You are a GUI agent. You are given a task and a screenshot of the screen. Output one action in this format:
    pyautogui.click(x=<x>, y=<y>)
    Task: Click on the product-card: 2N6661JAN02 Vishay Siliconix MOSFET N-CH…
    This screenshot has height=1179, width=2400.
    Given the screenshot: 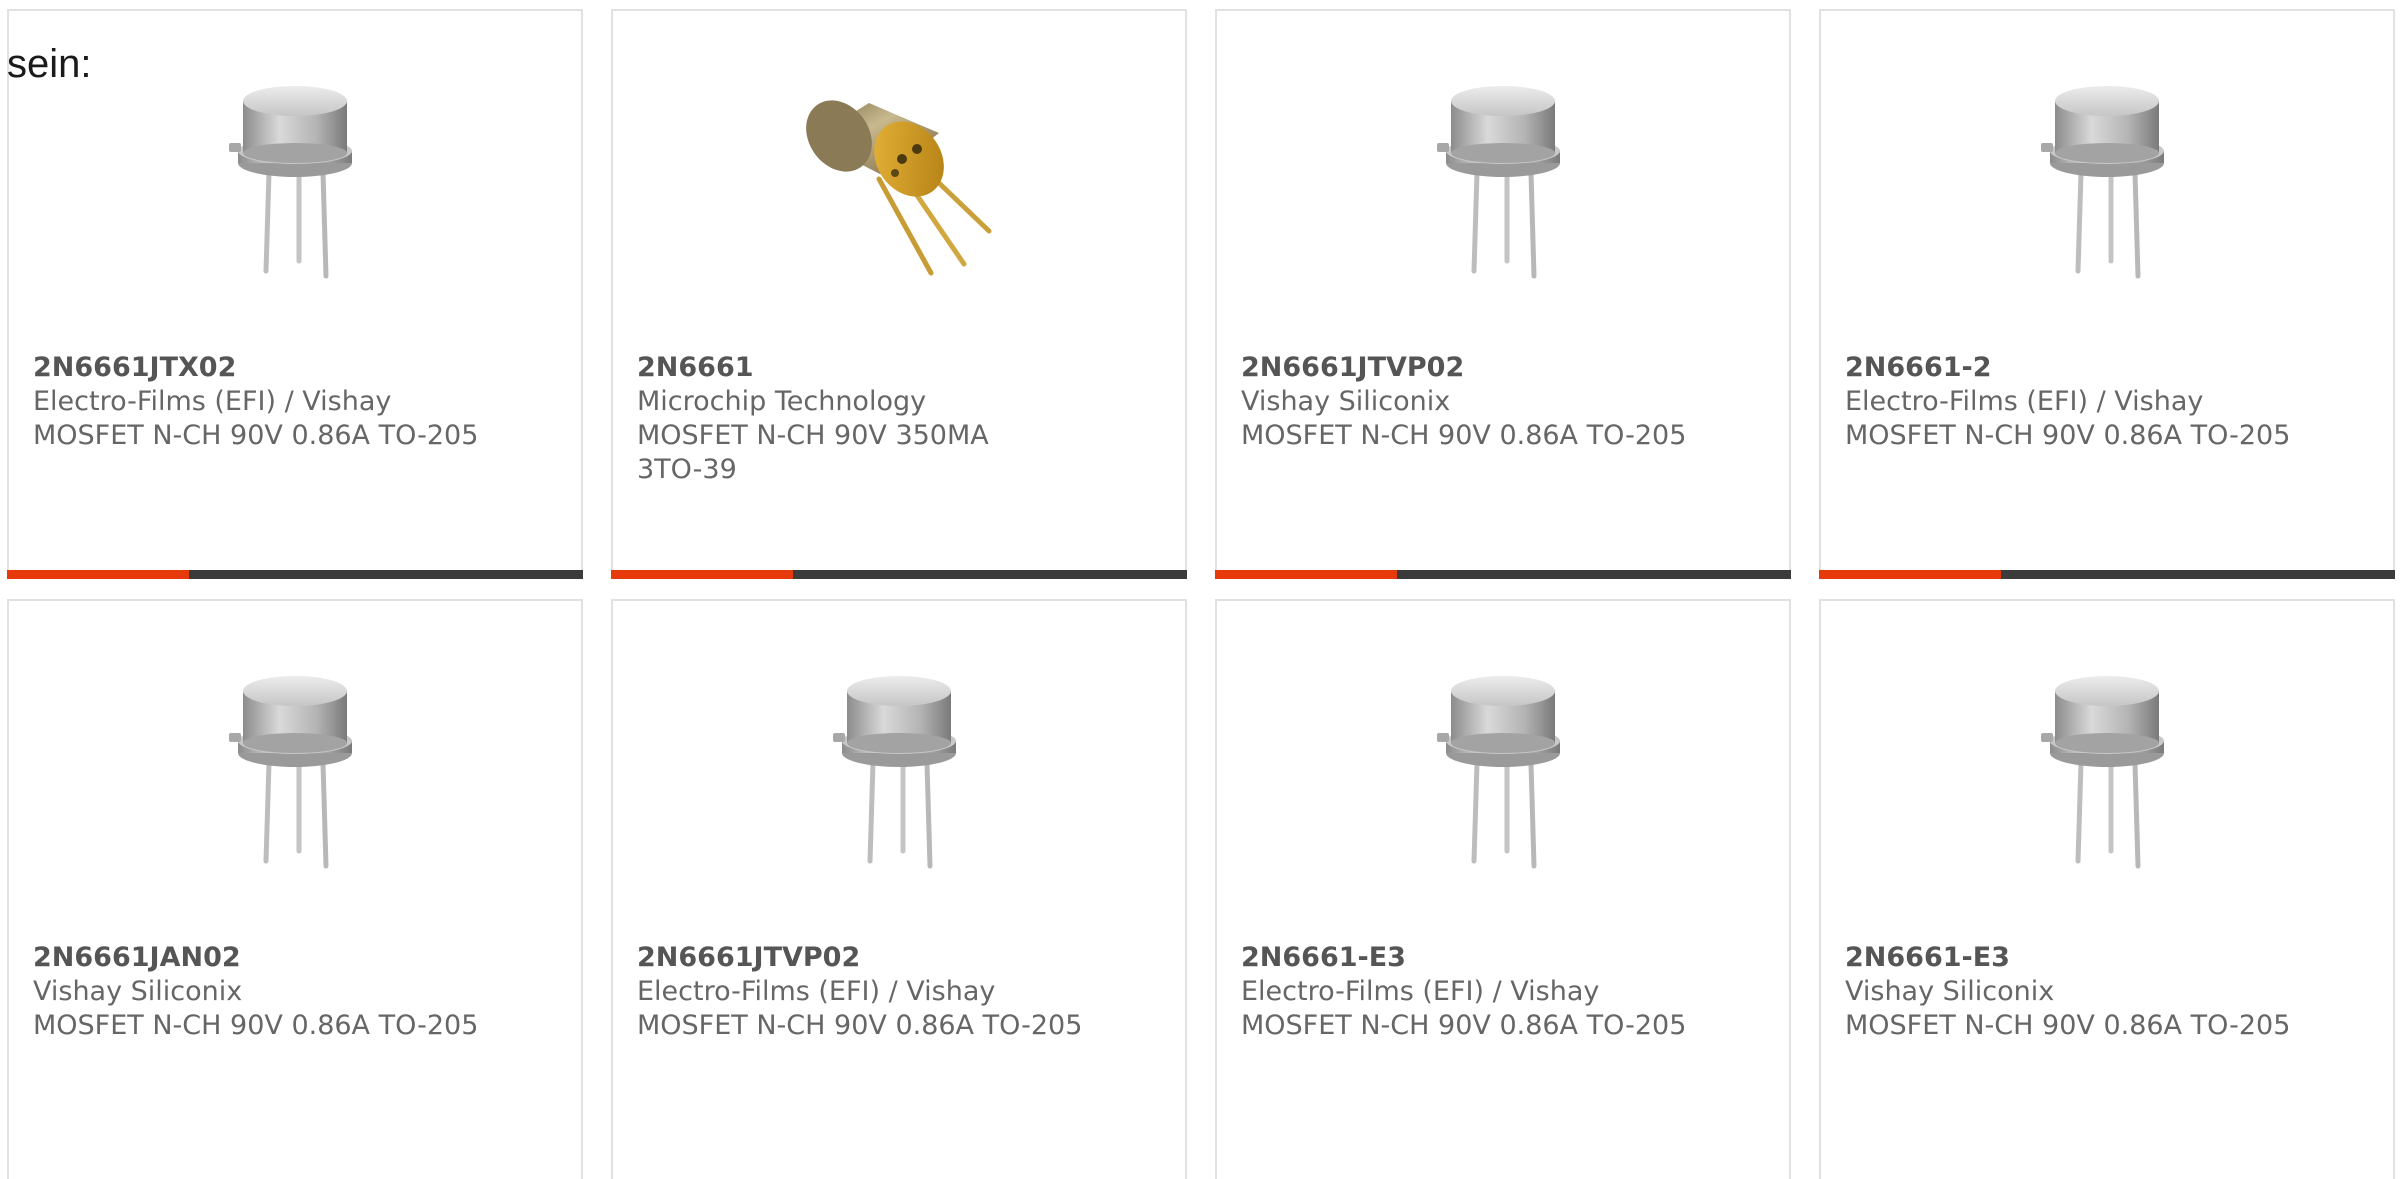 What is the action you would take?
    pyautogui.click(x=295, y=889)
    